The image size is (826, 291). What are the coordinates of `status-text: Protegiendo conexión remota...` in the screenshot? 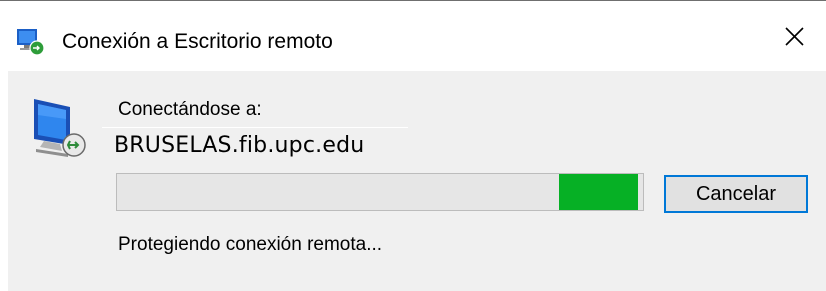 It's located at (250, 244).